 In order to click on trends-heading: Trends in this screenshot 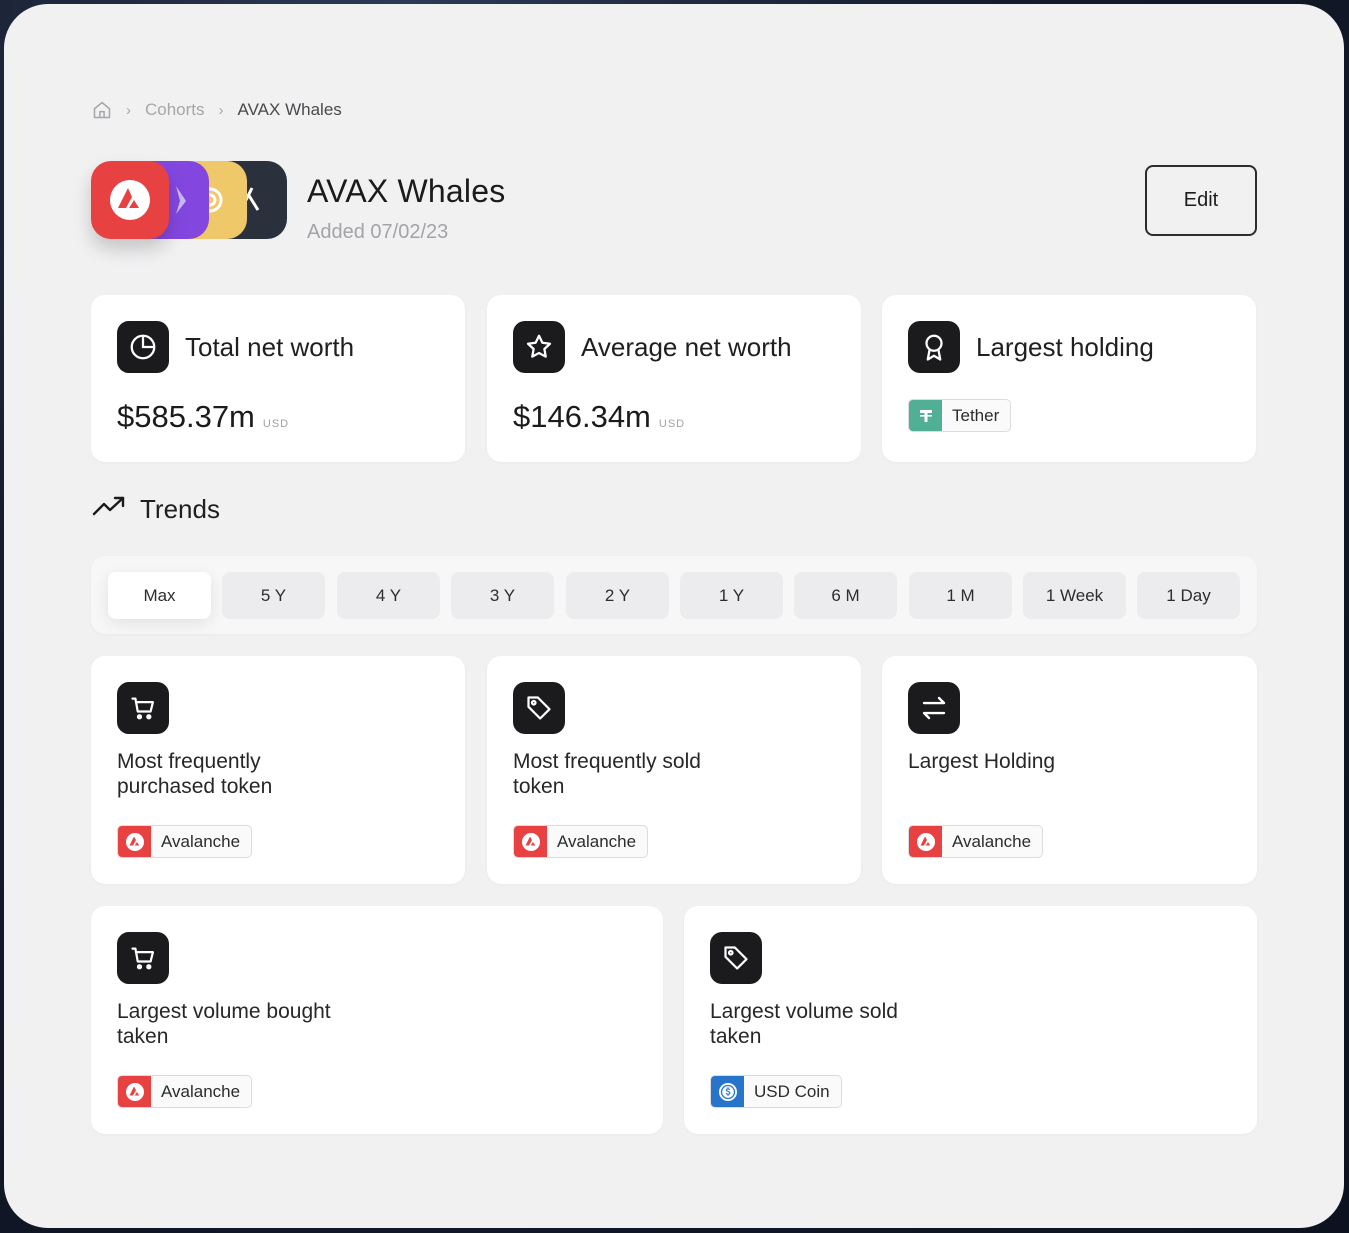, I will do `click(156, 509)`.